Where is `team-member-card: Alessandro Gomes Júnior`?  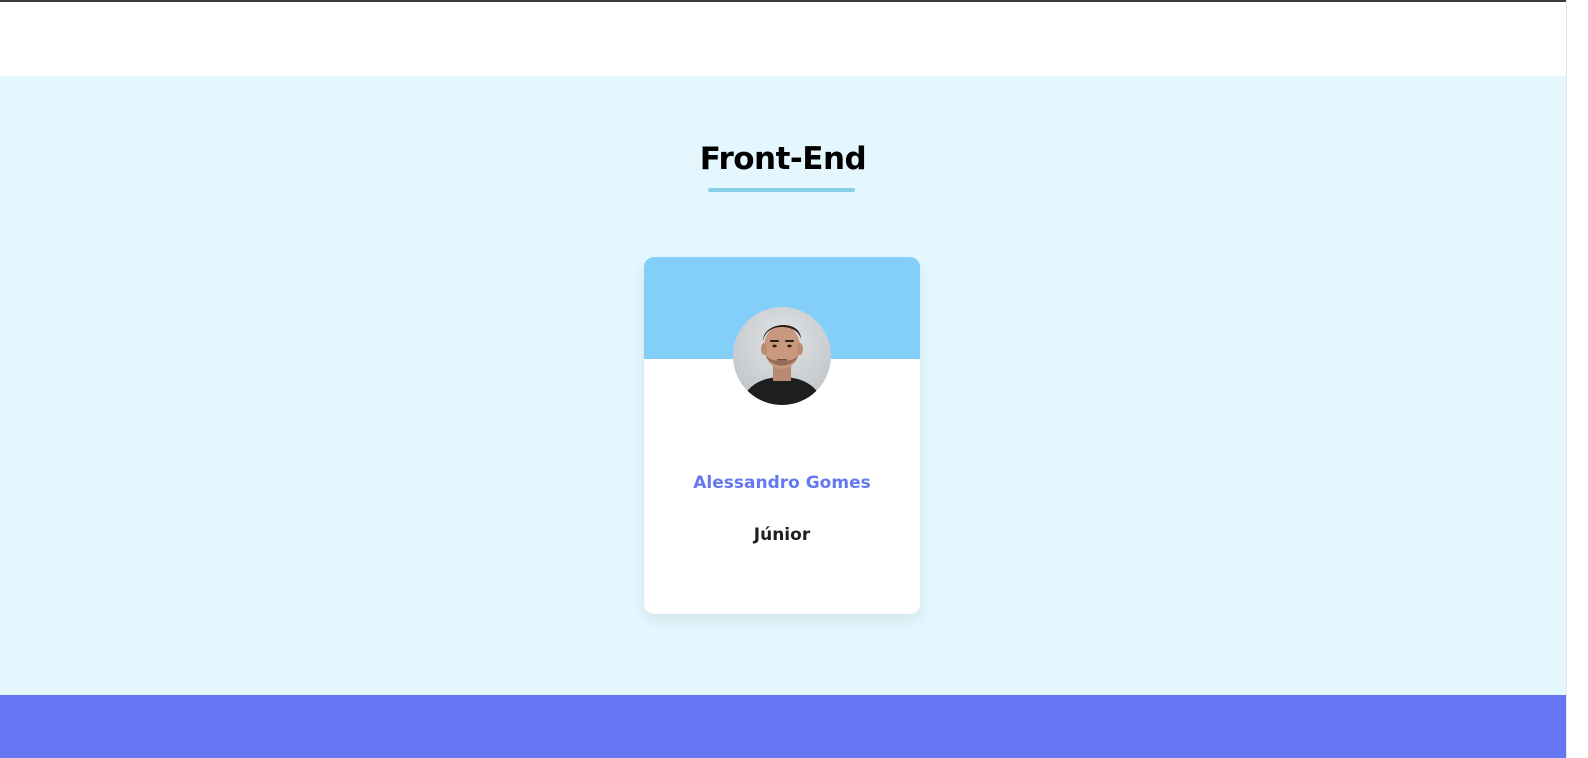
team-member-card: Alessandro Gomes Júnior is located at coordinates (782, 435).